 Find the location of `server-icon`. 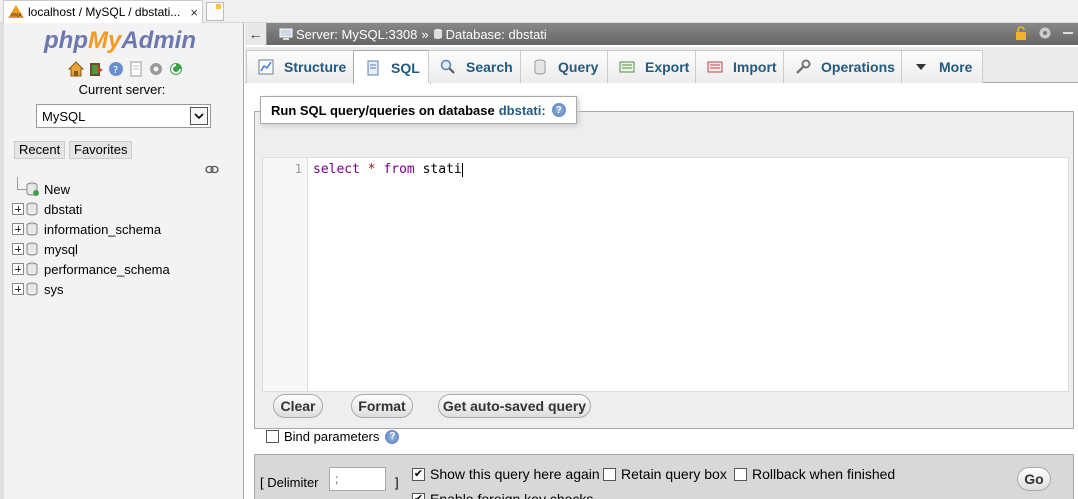

server-icon is located at coordinates (286, 34).